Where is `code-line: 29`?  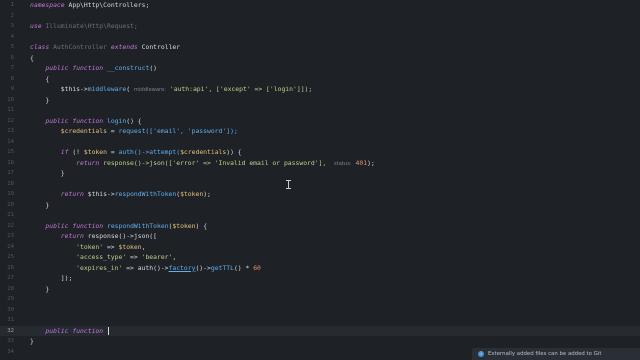
code-line: 29 is located at coordinates (320, 299).